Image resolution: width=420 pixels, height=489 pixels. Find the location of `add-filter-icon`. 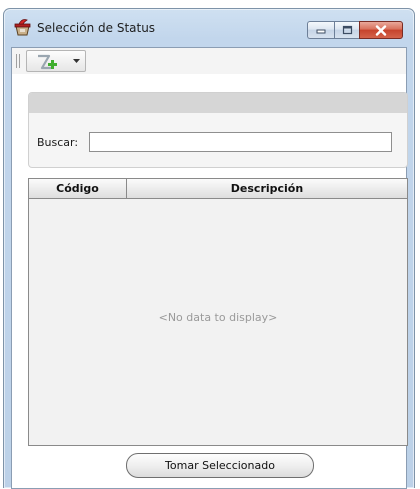

add-filter-icon is located at coordinates (47, 62).